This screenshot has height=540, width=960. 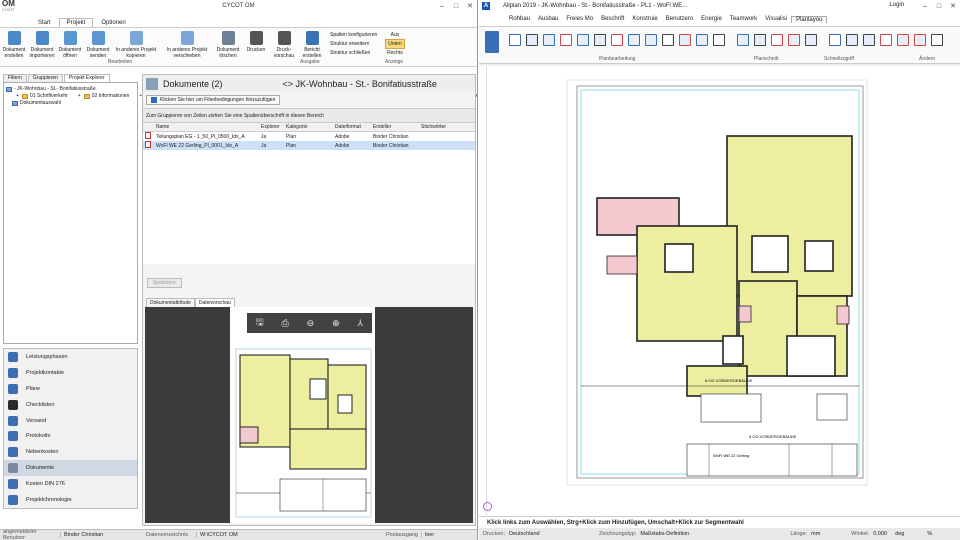 I want to click on allplan-tab: Beschrift, so click(x=612, y=19).